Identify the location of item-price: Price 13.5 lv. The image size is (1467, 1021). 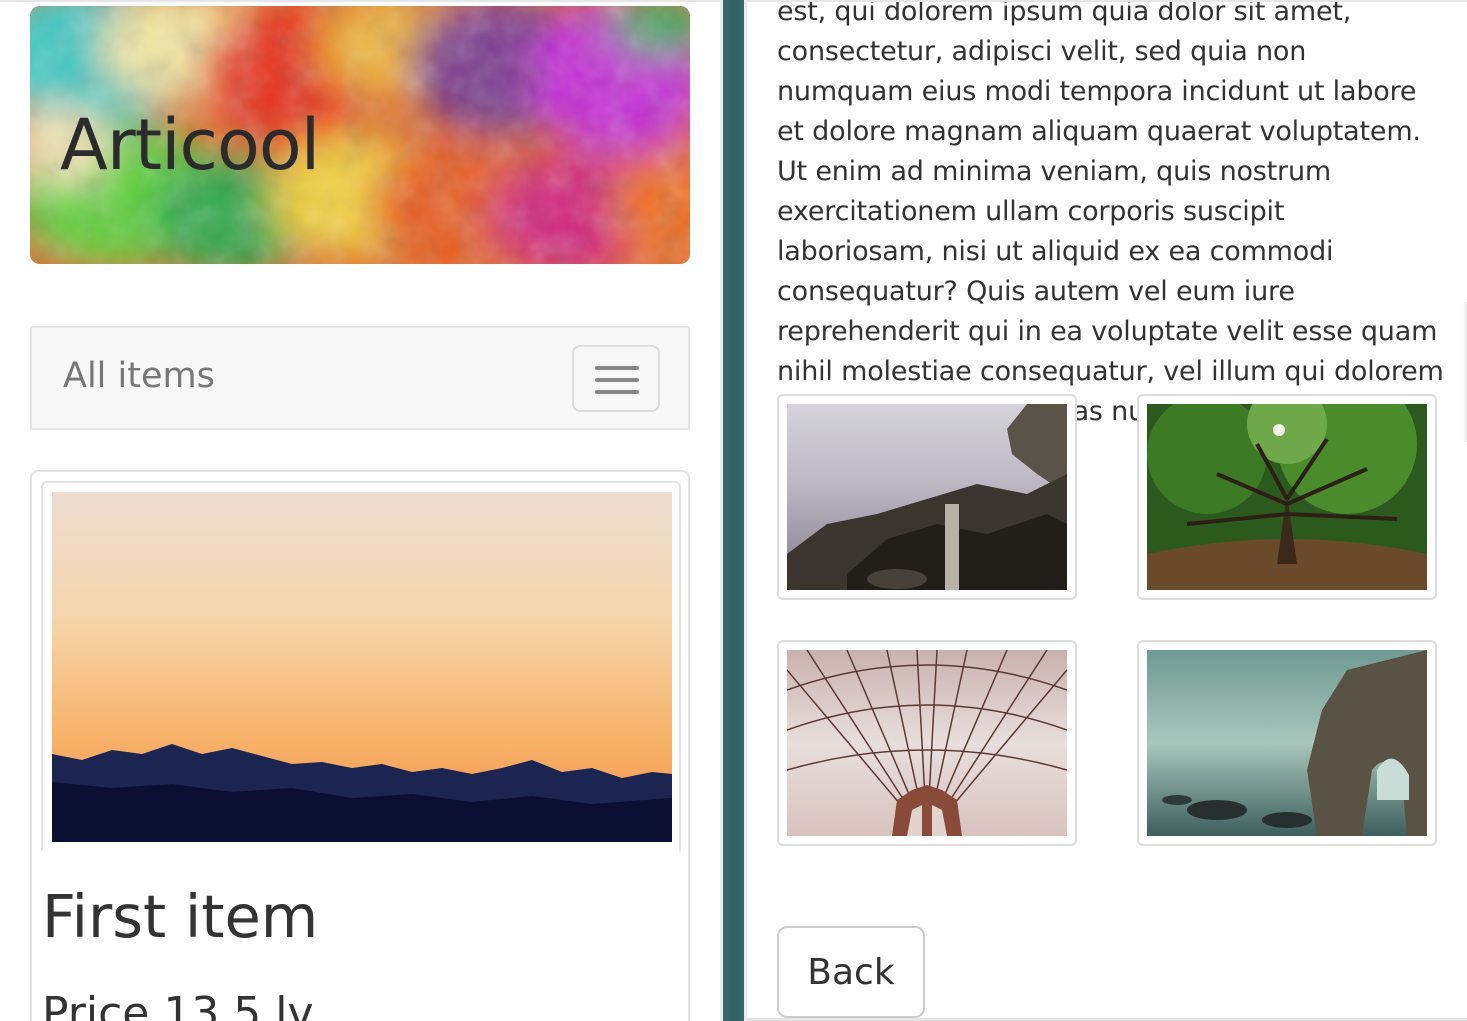
(178, 1004).